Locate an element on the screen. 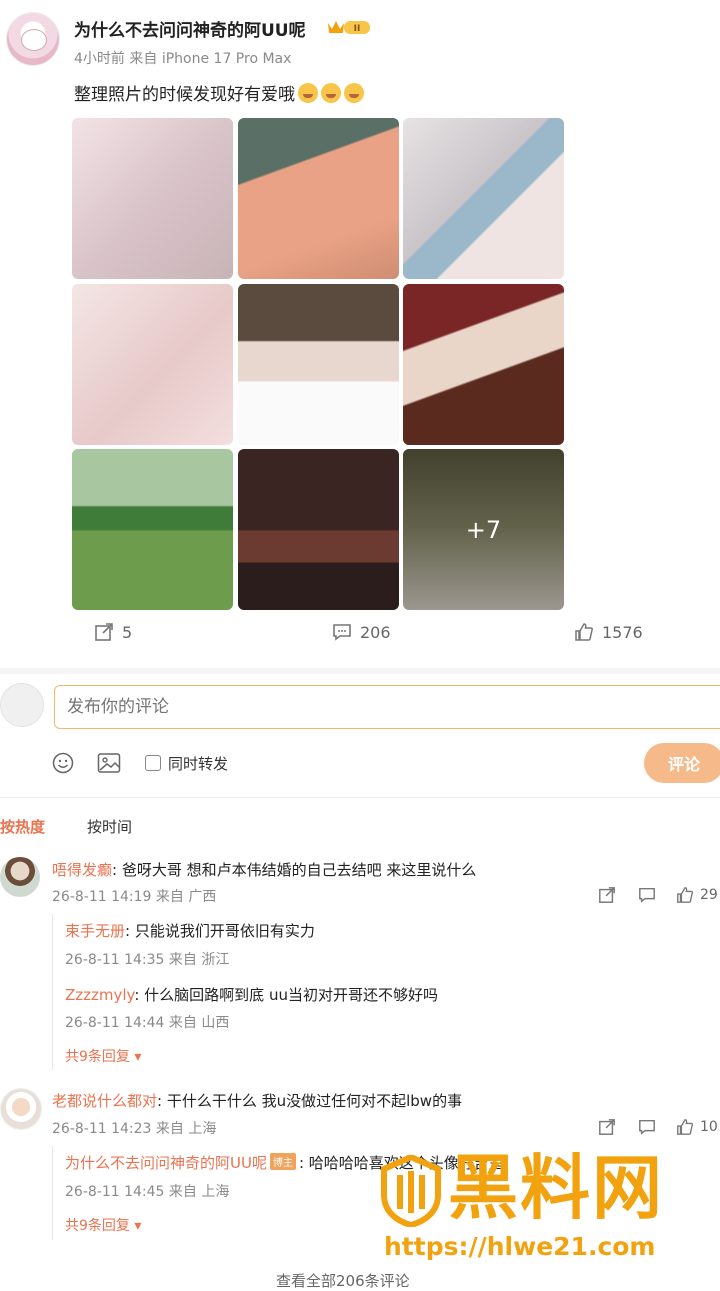 Image resolution: width=720 pixels, height=1291 pixels. comment-input is located at coordinates (387, 707).